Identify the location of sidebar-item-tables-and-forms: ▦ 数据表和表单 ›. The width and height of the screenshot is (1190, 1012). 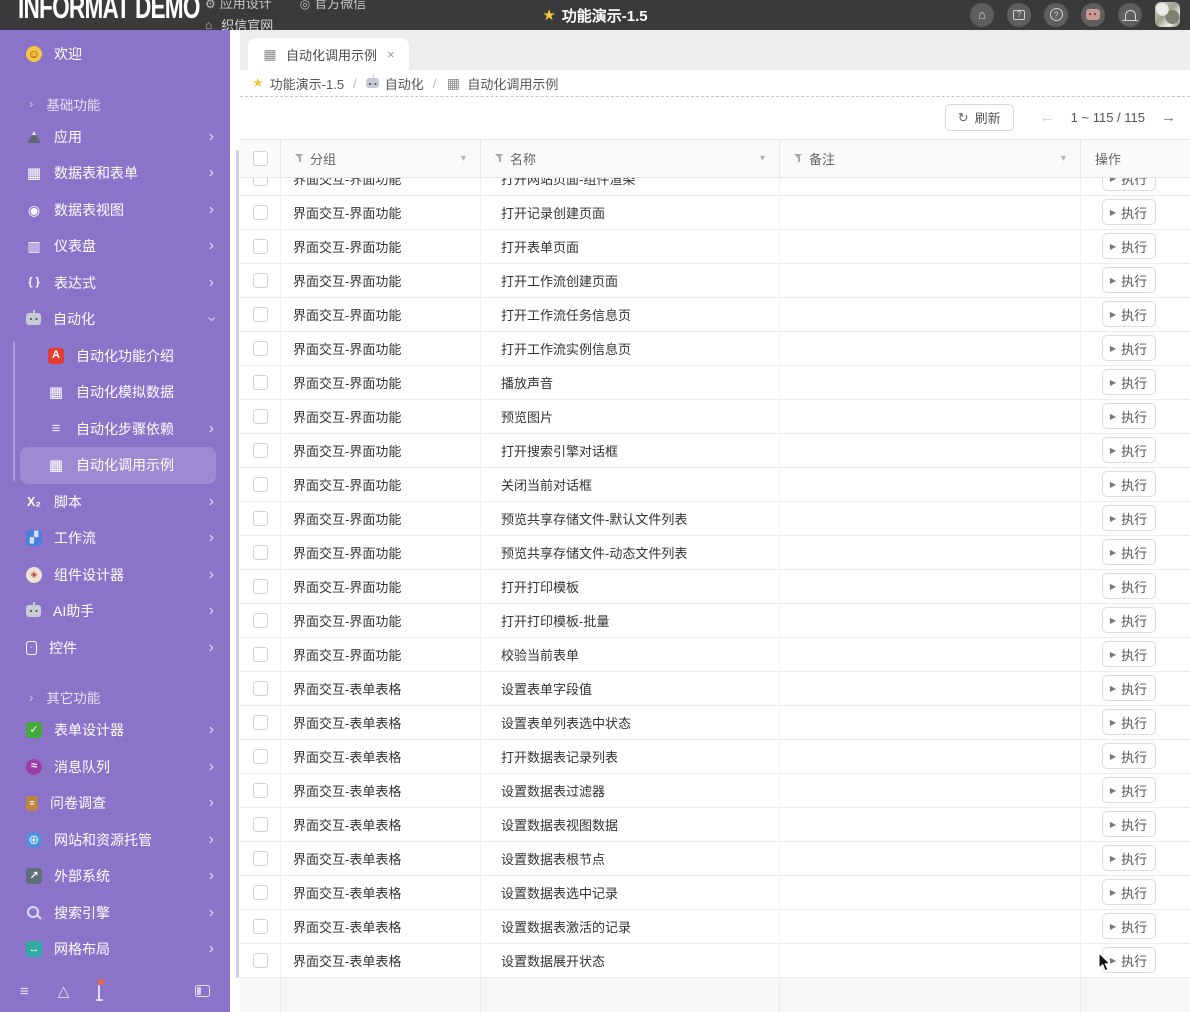
(115, 173).